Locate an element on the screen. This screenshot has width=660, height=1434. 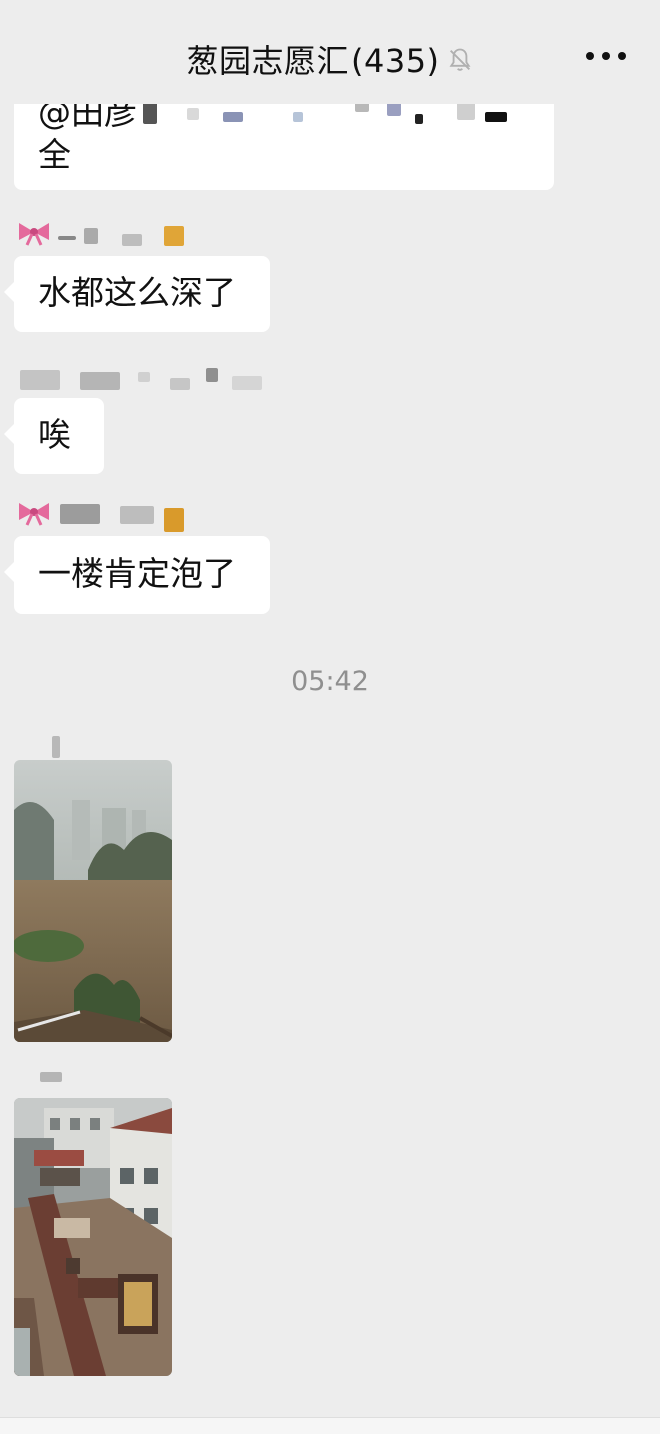
message-bubble: 唉 is located at coordinates (54, 436).